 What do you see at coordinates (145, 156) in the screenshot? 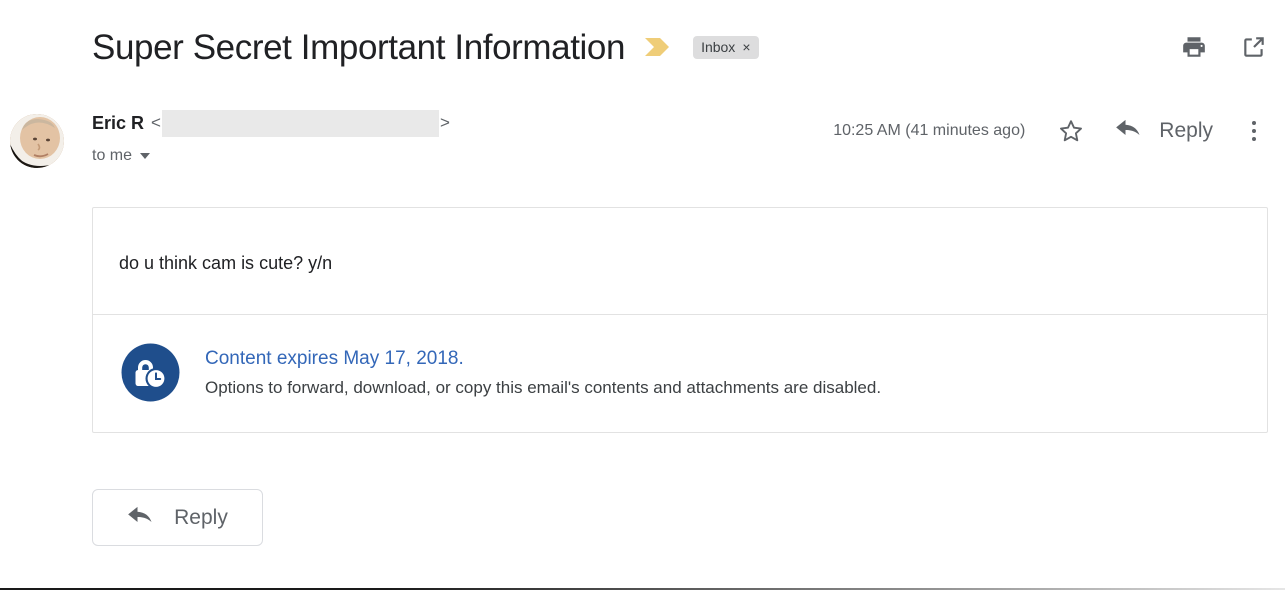
I see `chevron-down-icon` at bounding box center [145, 156].